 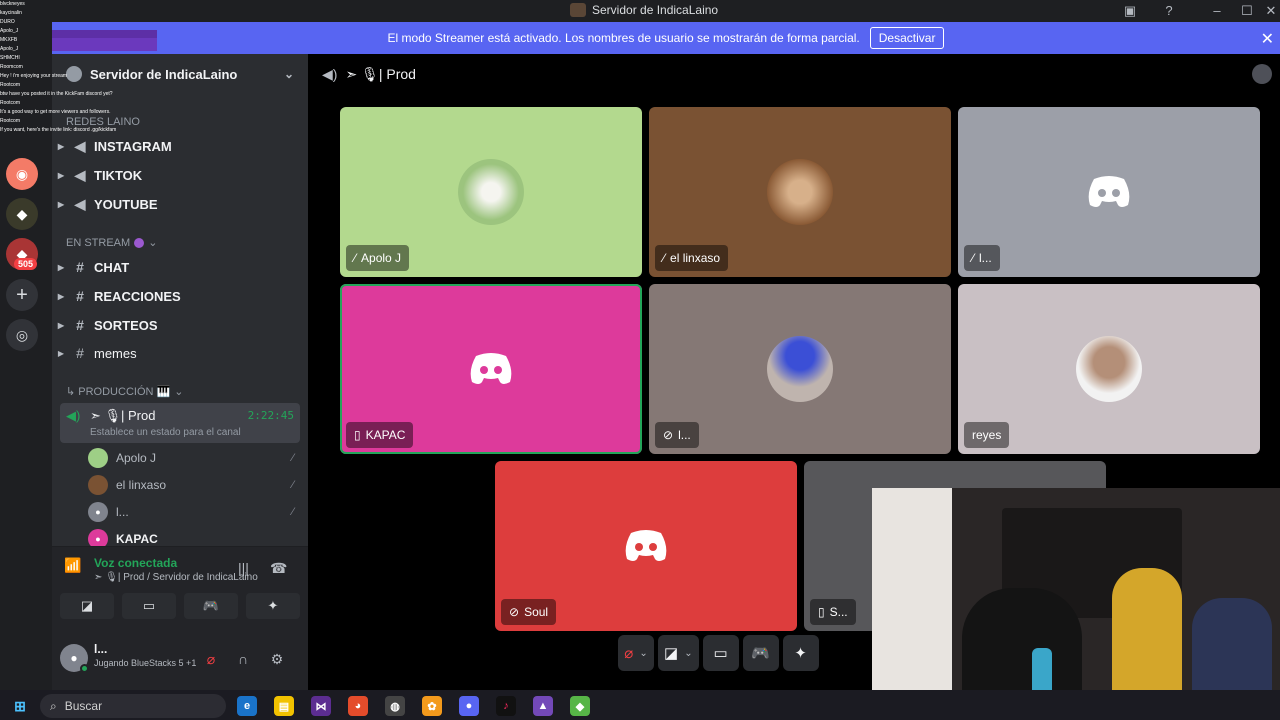 I want to click on webcam-overlay, so click(x=1076, y=604).